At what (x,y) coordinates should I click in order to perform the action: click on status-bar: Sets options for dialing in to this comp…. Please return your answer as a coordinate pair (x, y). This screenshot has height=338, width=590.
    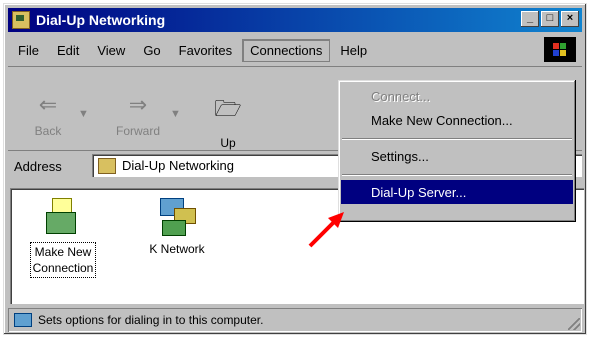
    Looking at the image, I should click on (295, 320).